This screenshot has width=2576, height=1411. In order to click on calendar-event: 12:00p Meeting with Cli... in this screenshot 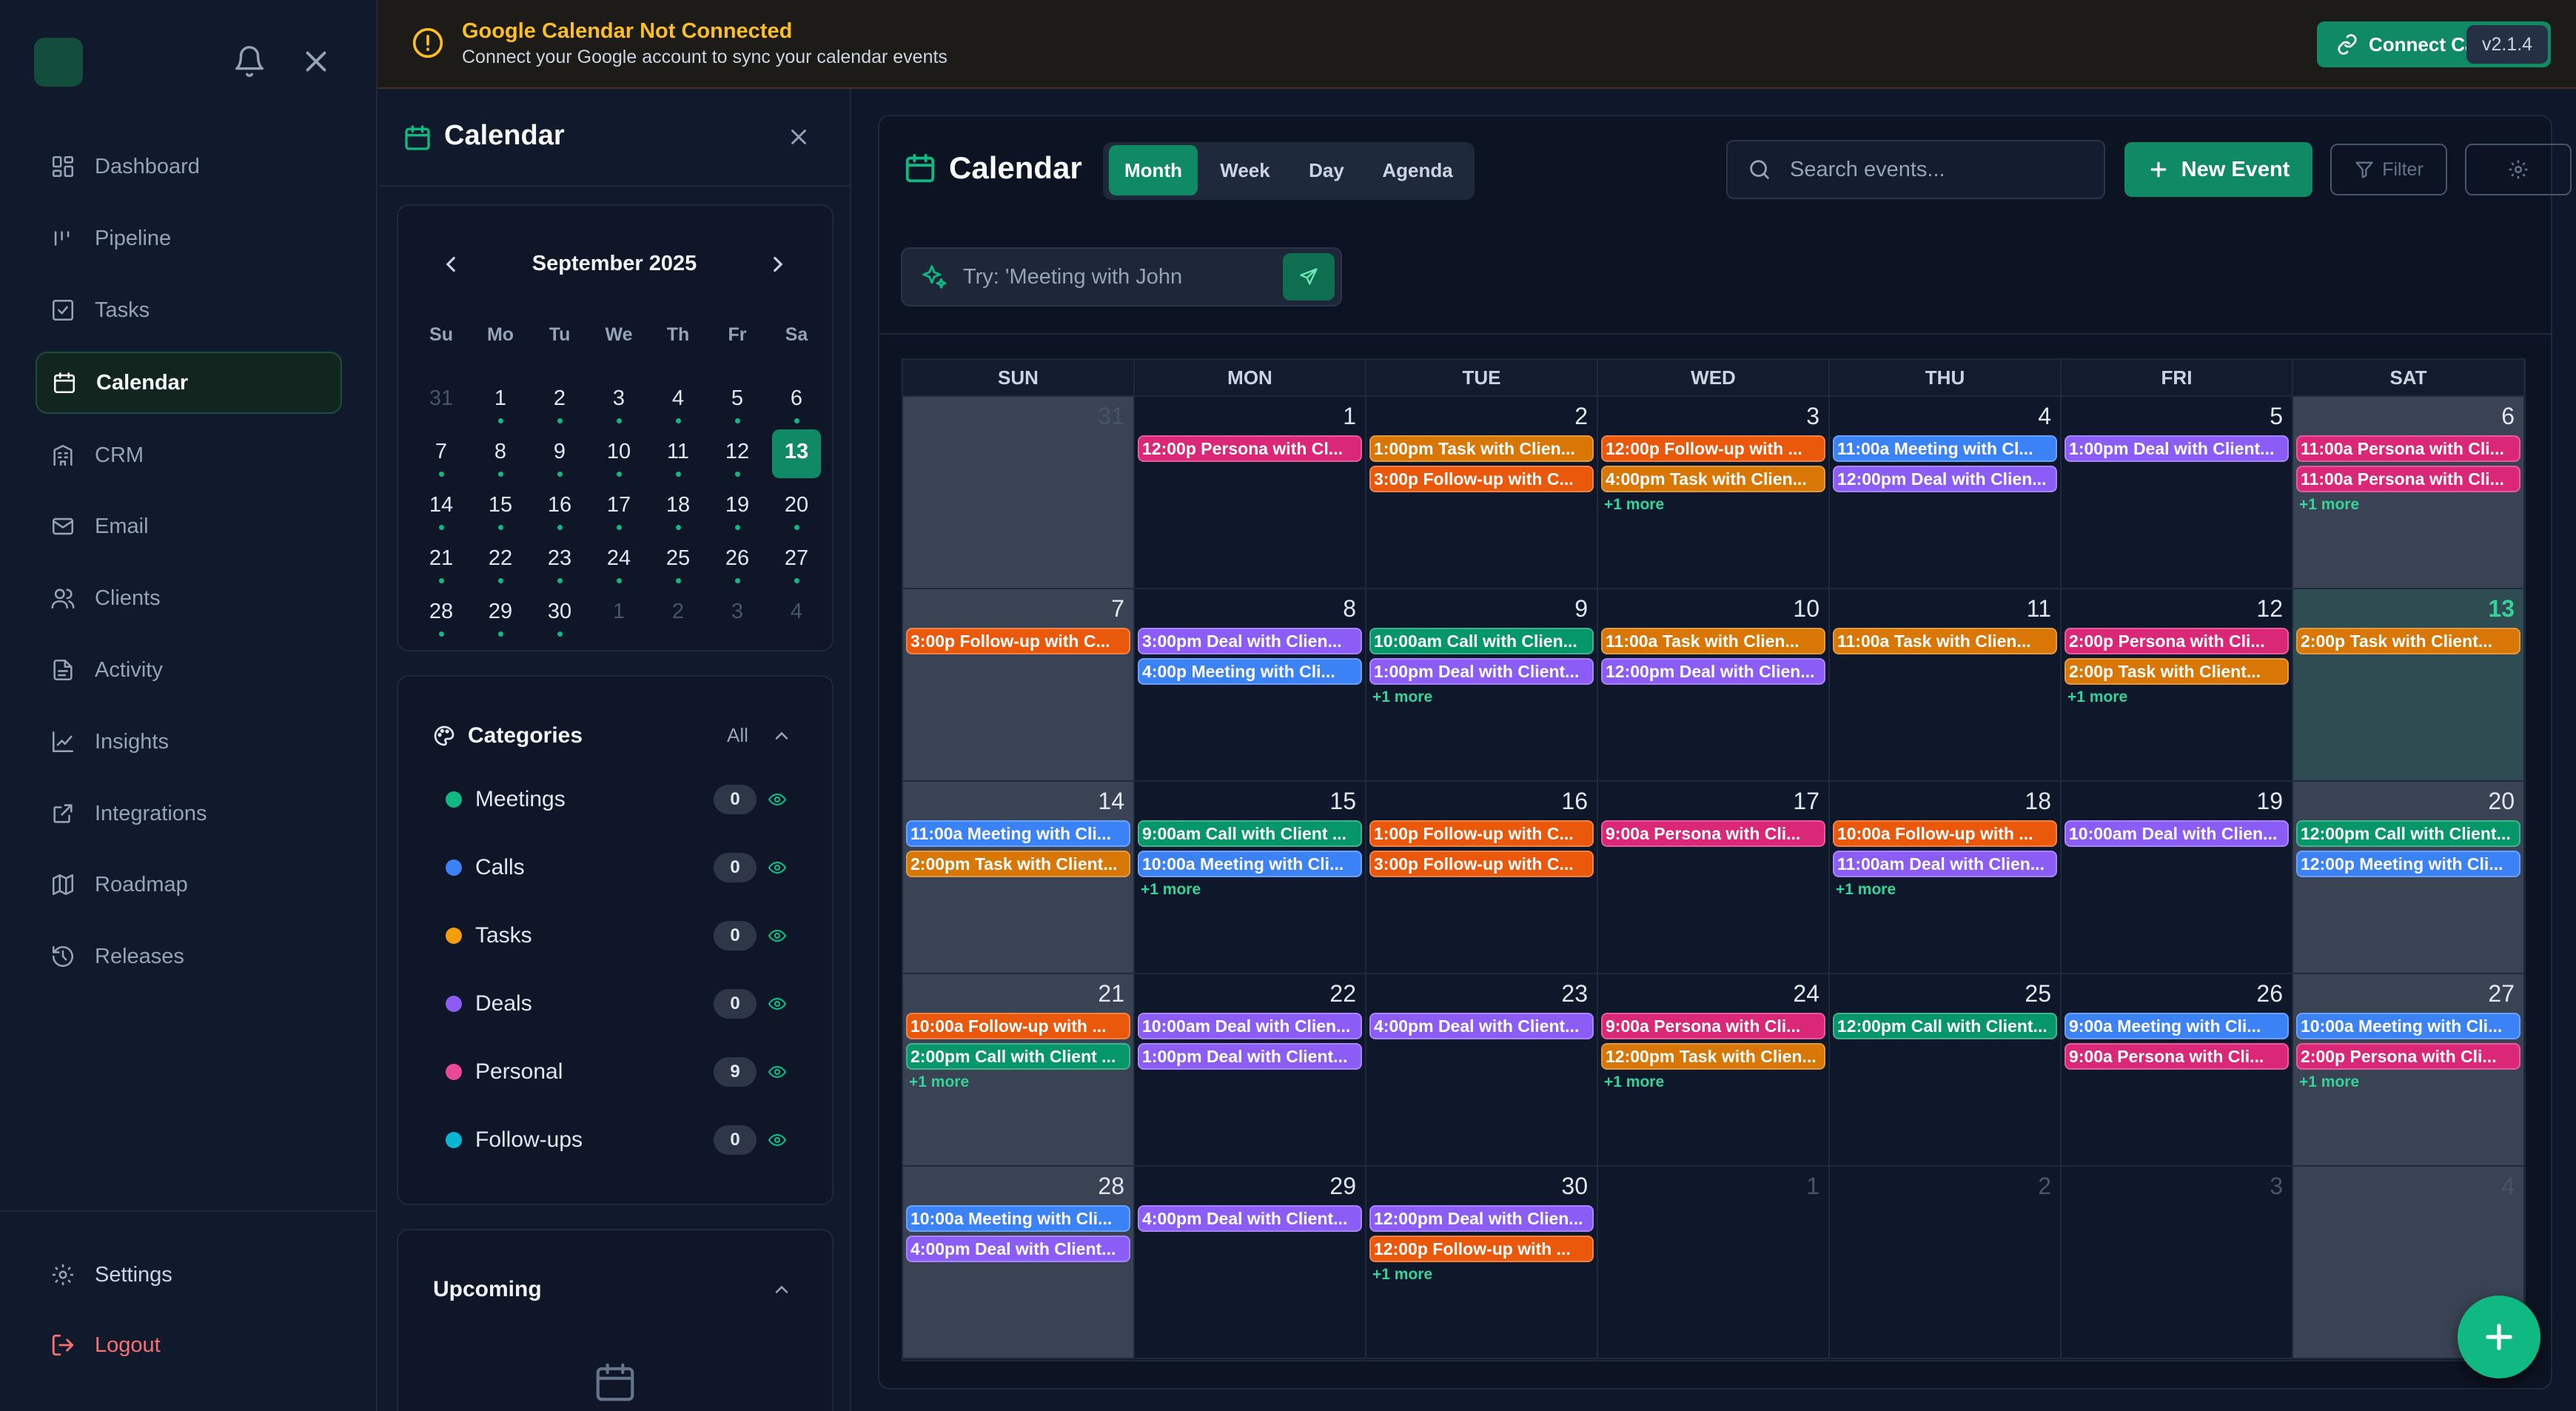, I will do `click(2408, 864)`.